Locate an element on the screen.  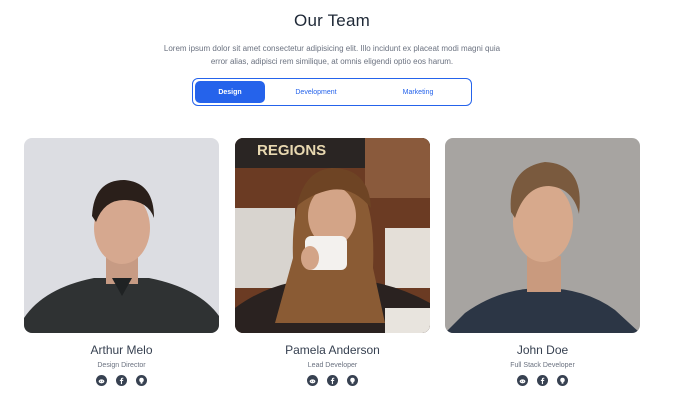
member-name: John Doe is located at coordinates (542, 350).